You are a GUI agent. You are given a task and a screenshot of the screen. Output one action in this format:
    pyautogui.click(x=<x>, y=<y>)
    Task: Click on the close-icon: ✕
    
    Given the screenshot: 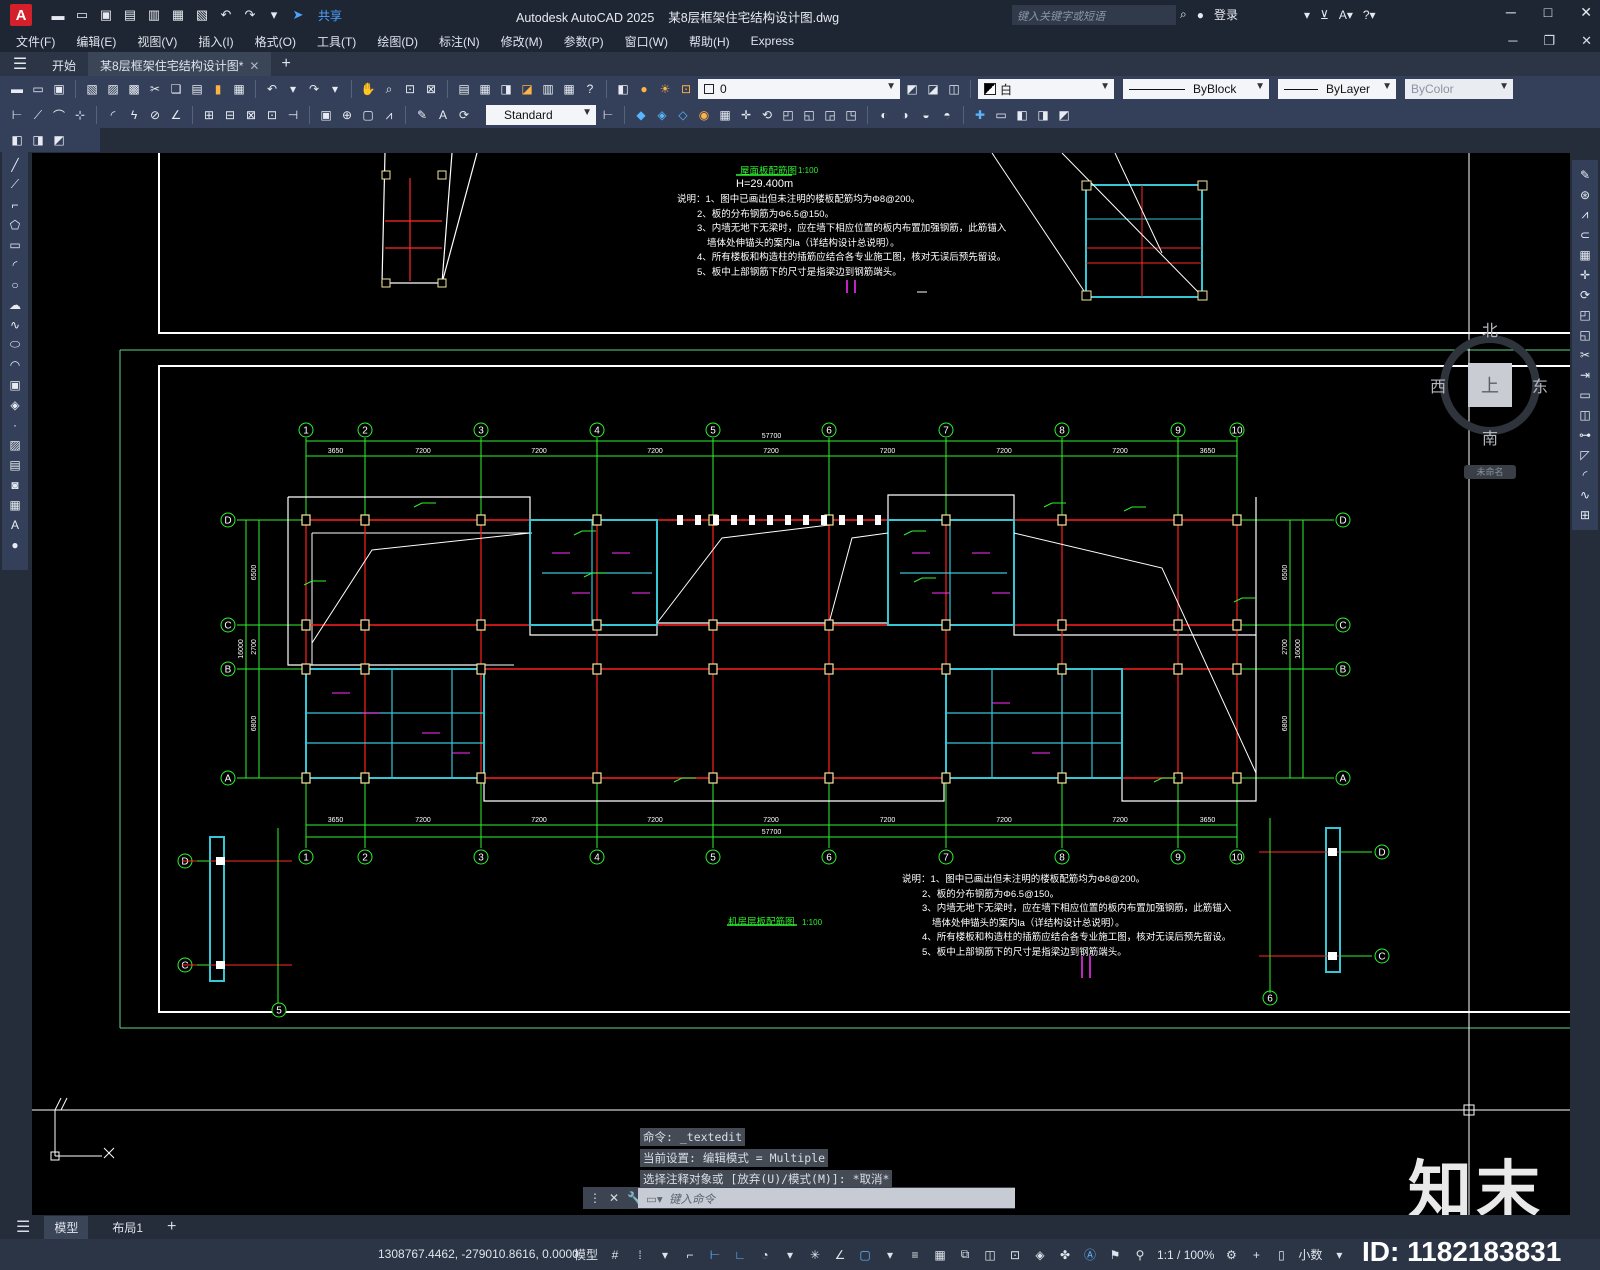 What is the action you would take?
    pyautogui.click(x=1586, y=12)
    